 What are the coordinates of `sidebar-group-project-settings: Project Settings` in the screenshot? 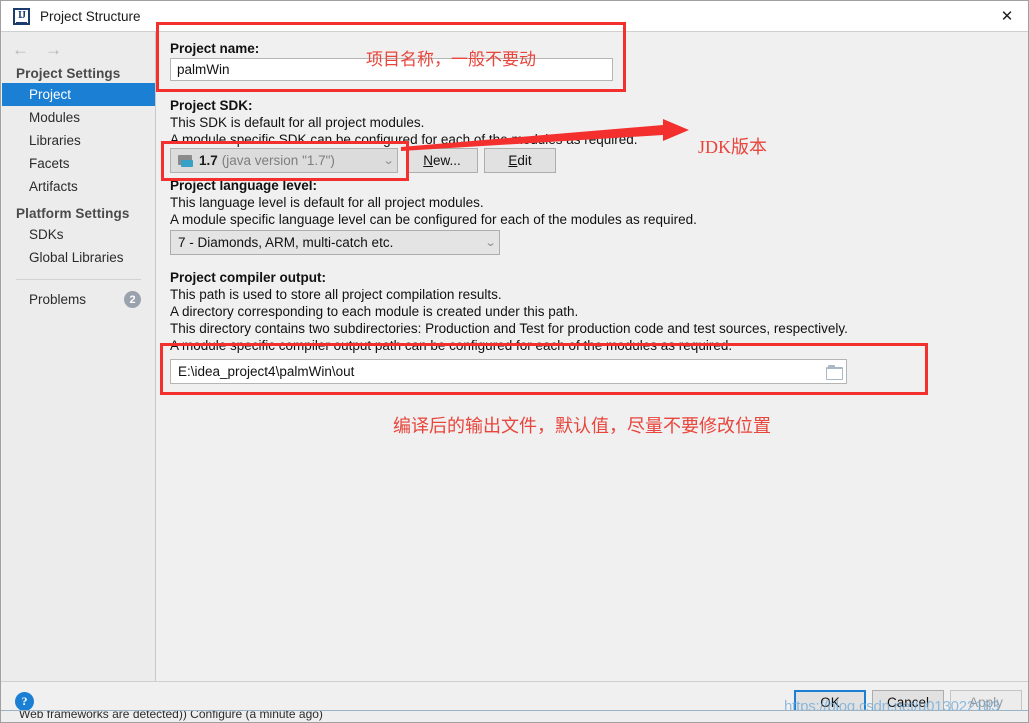 It's located at (68, 73).